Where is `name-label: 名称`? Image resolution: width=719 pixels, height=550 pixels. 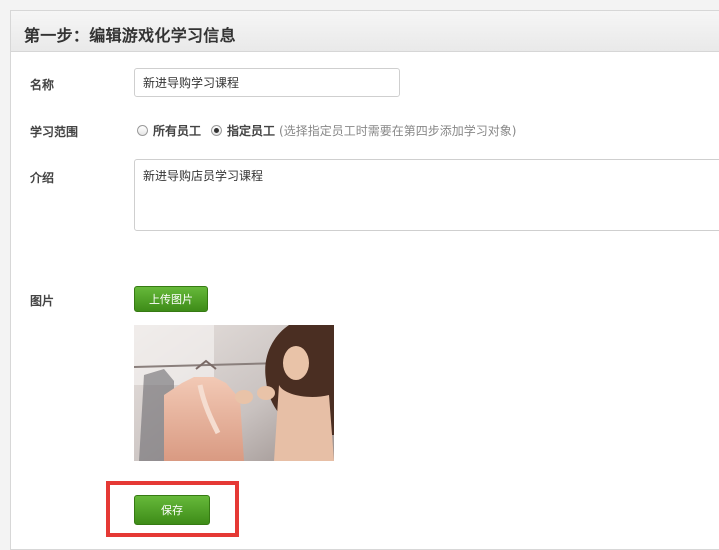 name-label: 名称 is located at coordinates (42, 85).